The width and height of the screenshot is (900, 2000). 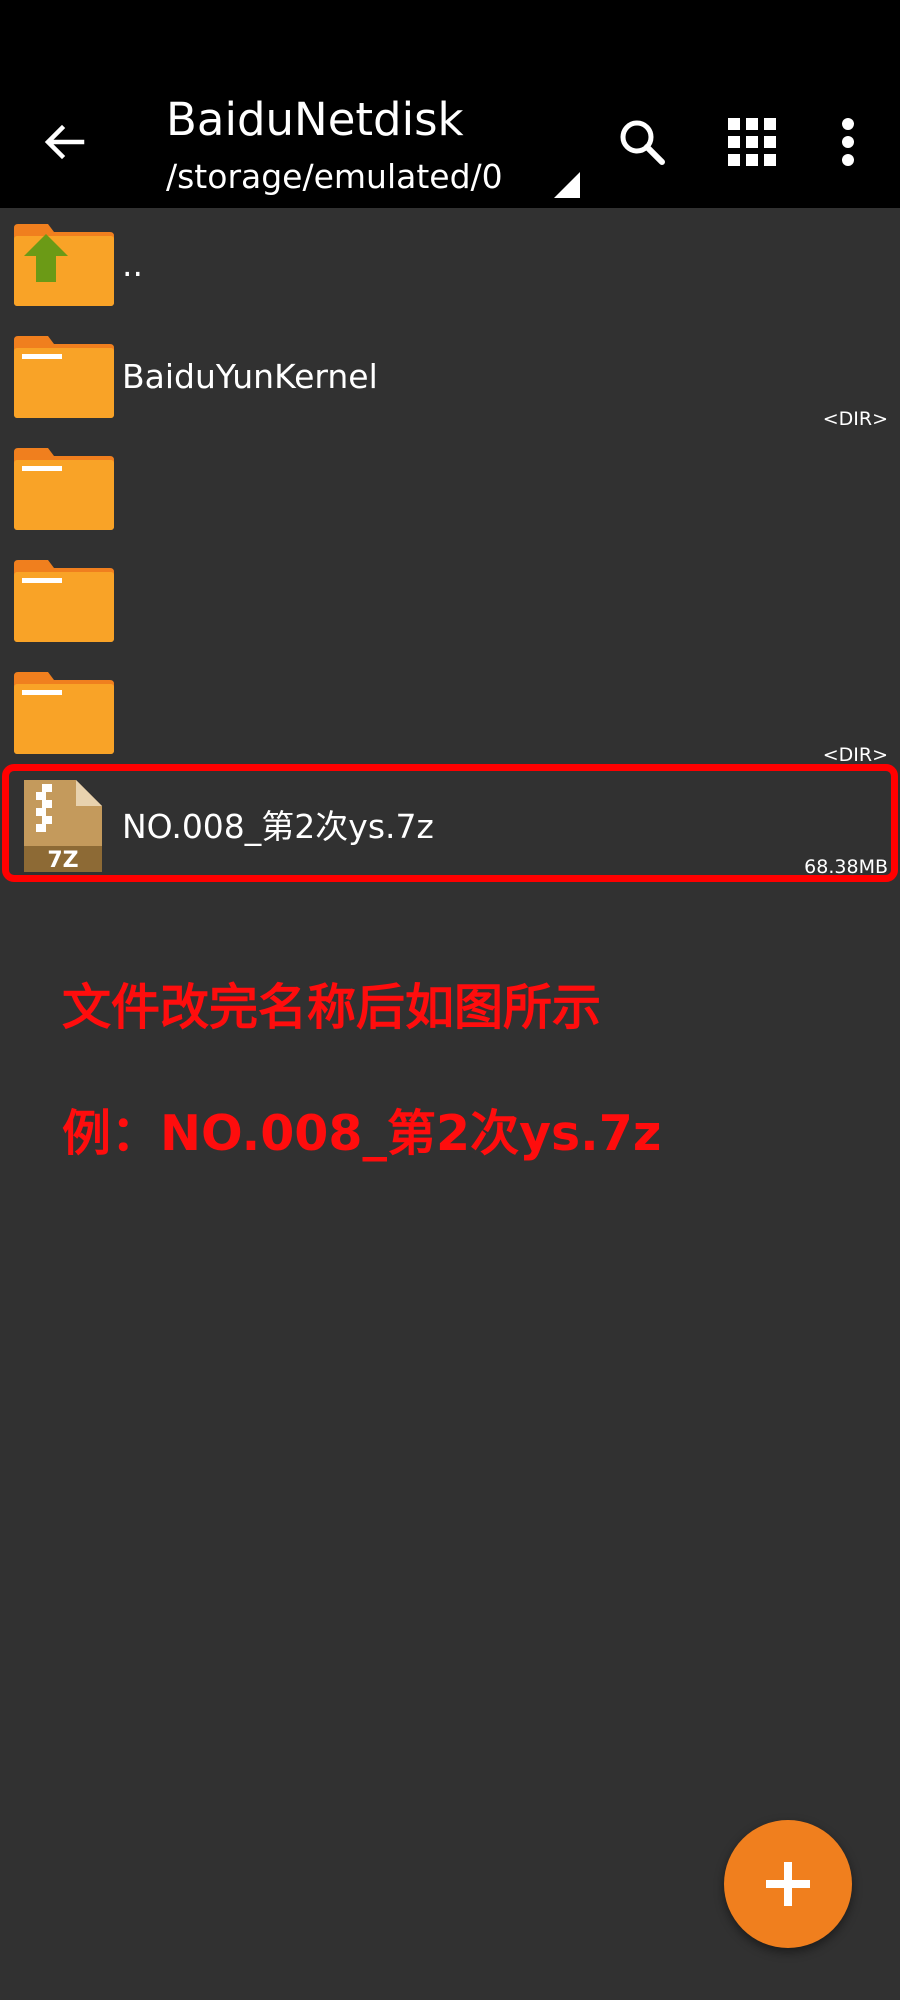 I want to click on current-path: /storage/emulated/0, so click(x=334, y=176).